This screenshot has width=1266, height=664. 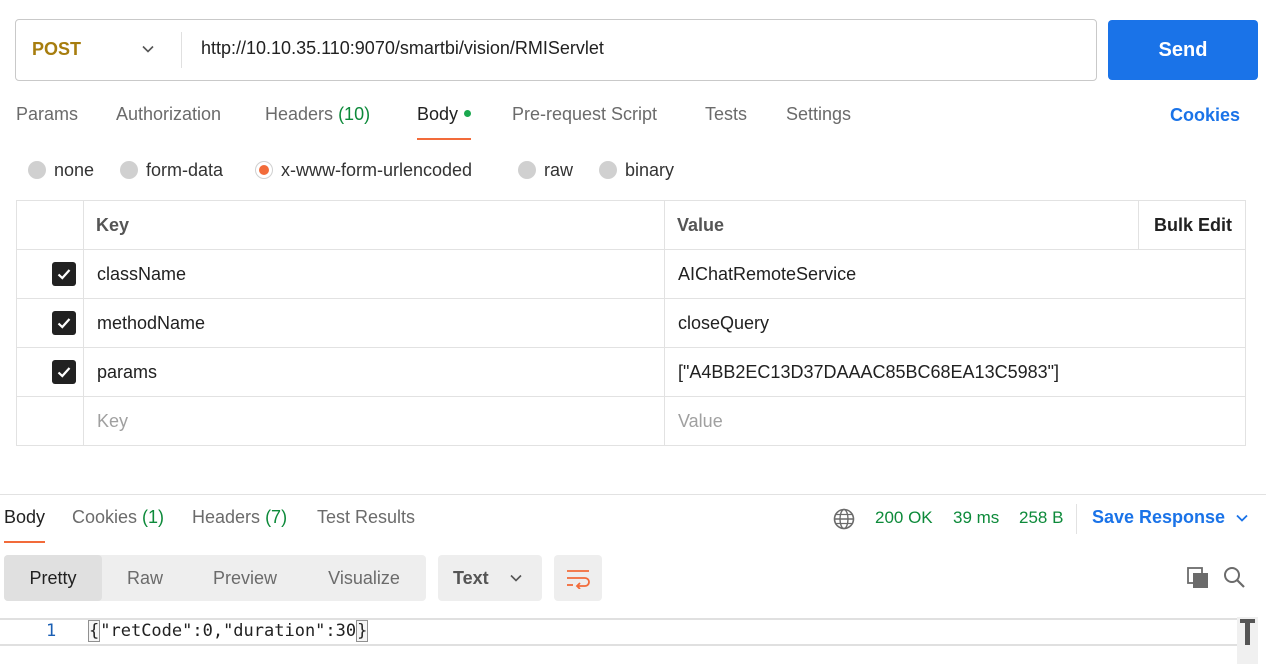 What do you see at coordinates (584, 122) in the screenshot?
I see `tab-pre-request-script: Pre-request Script` at bounding box center [584, 122].